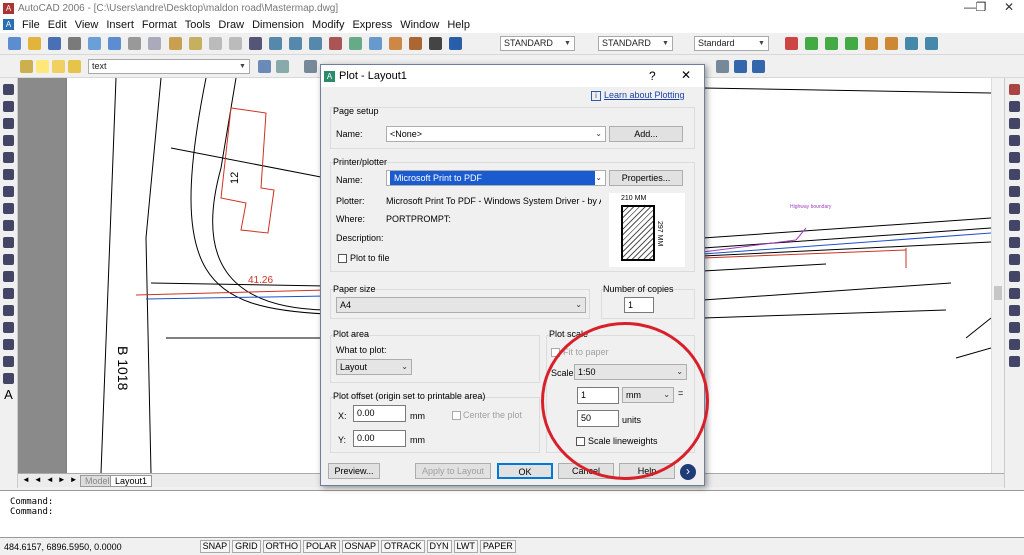 The image size is (1024, 555). I want to click on ortho-toggle: ORTHO, so click(281, 546).